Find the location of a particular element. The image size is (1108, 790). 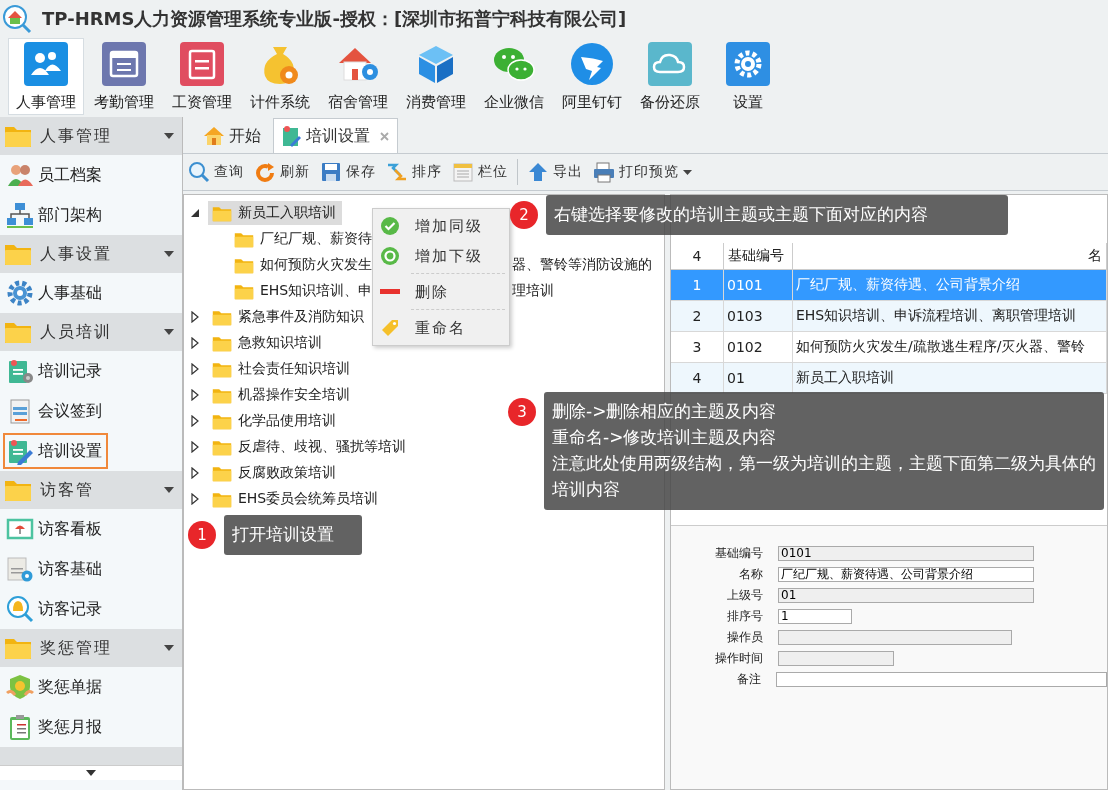

sidebar-item: 人事基础 is located at coordinates (55, 293).